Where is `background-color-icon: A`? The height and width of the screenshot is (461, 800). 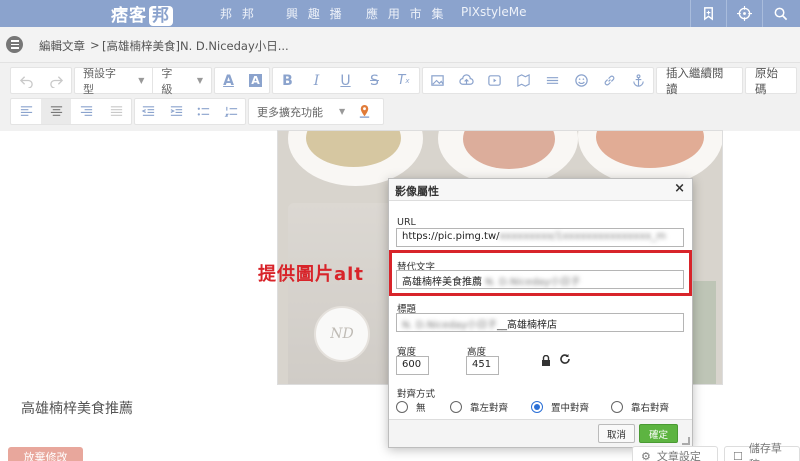
background-color-icon: A is located at coordinates (255, 80).